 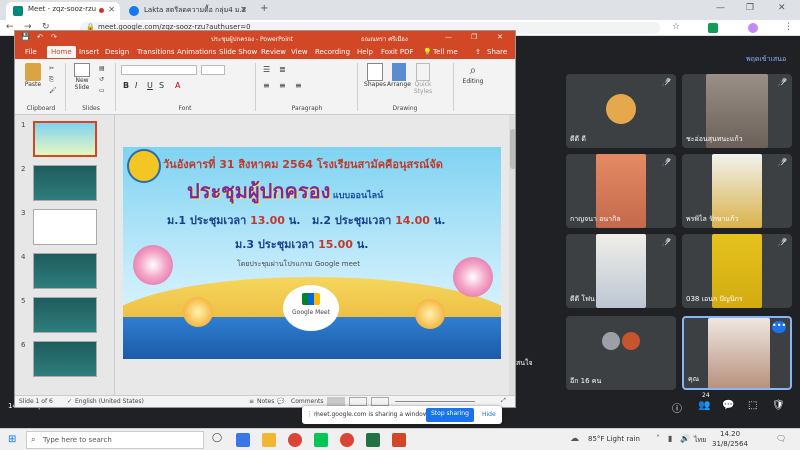 What do you see at coordinates (332, 52) in the screenshot?
I see `menu-recording: Recording` at bounding box center [332, 52].